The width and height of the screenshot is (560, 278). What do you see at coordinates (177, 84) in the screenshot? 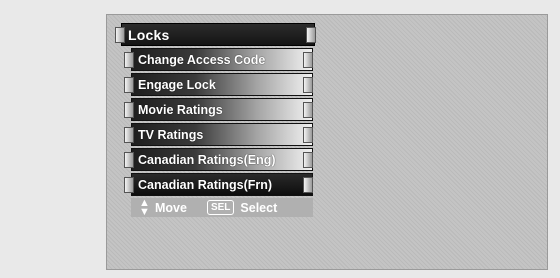
I see `menu-item-label: Engage Lock` at bounding box center [177, 84].